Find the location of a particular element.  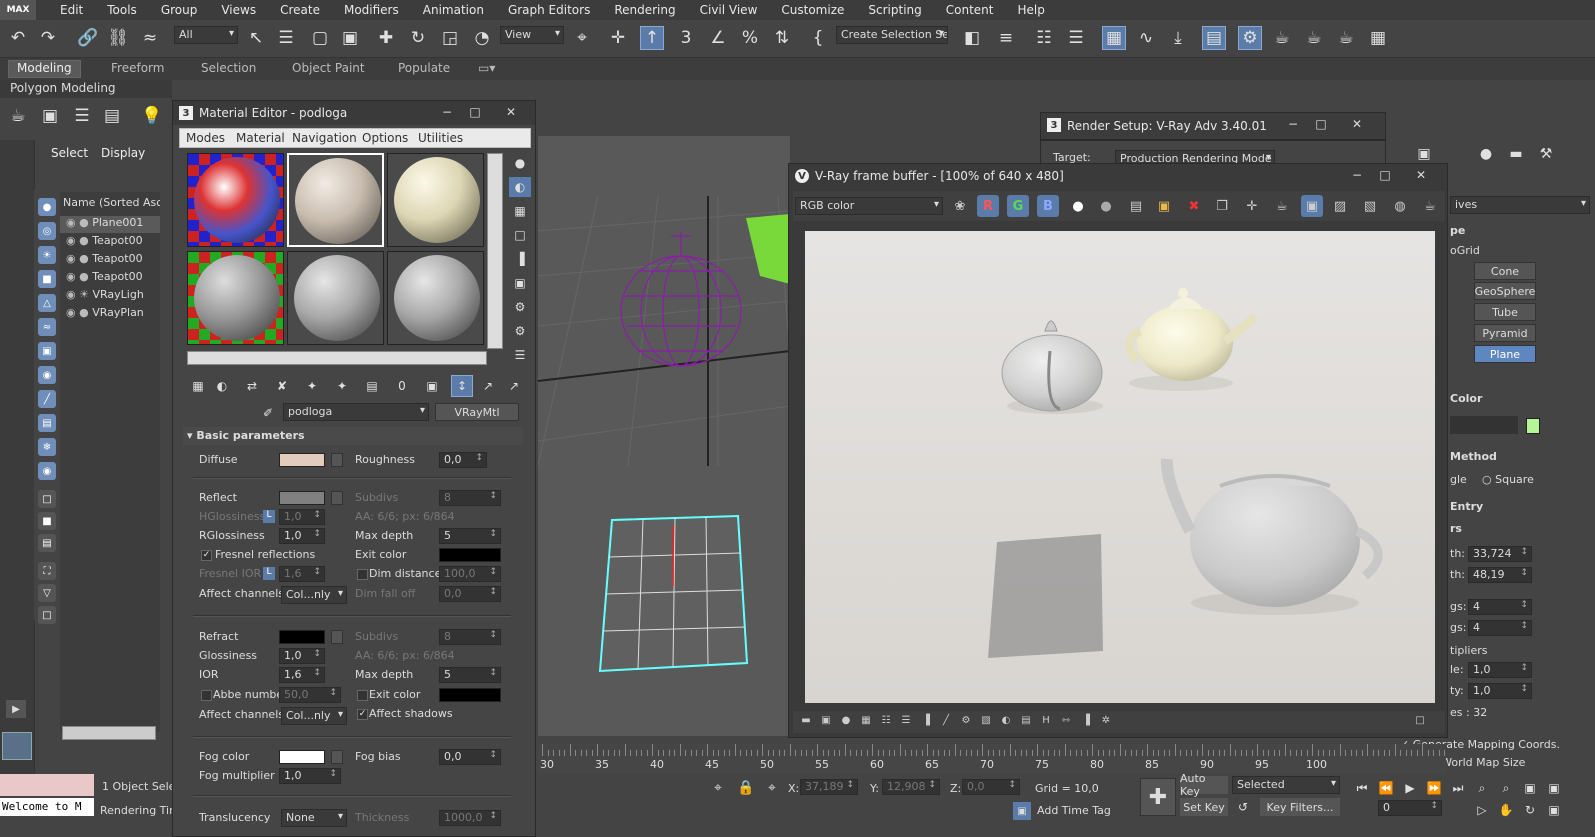

roughness-spinner: 0,0 is located at coordinates (463, 460).